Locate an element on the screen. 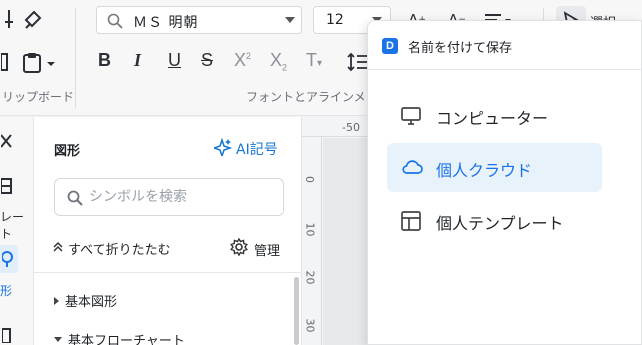 The image size is (642, 345). save-to-personal-cloud-option: 個人クラウド is located at coordinates (494, 167).